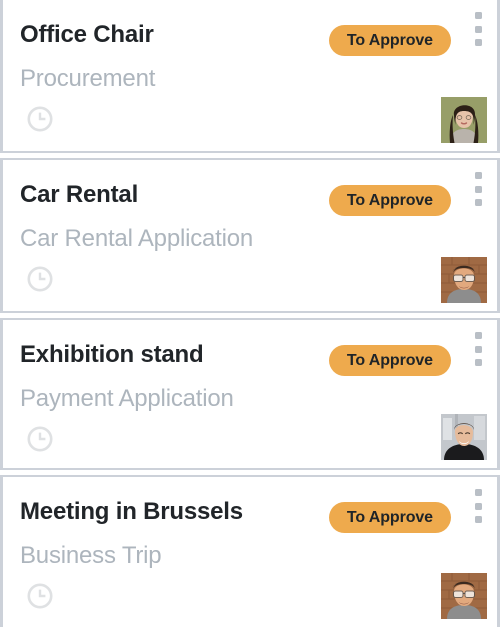 This screenshot has width=500, height=627. I want to click on card-title: Meeting in Brussels, so click(131, 511).